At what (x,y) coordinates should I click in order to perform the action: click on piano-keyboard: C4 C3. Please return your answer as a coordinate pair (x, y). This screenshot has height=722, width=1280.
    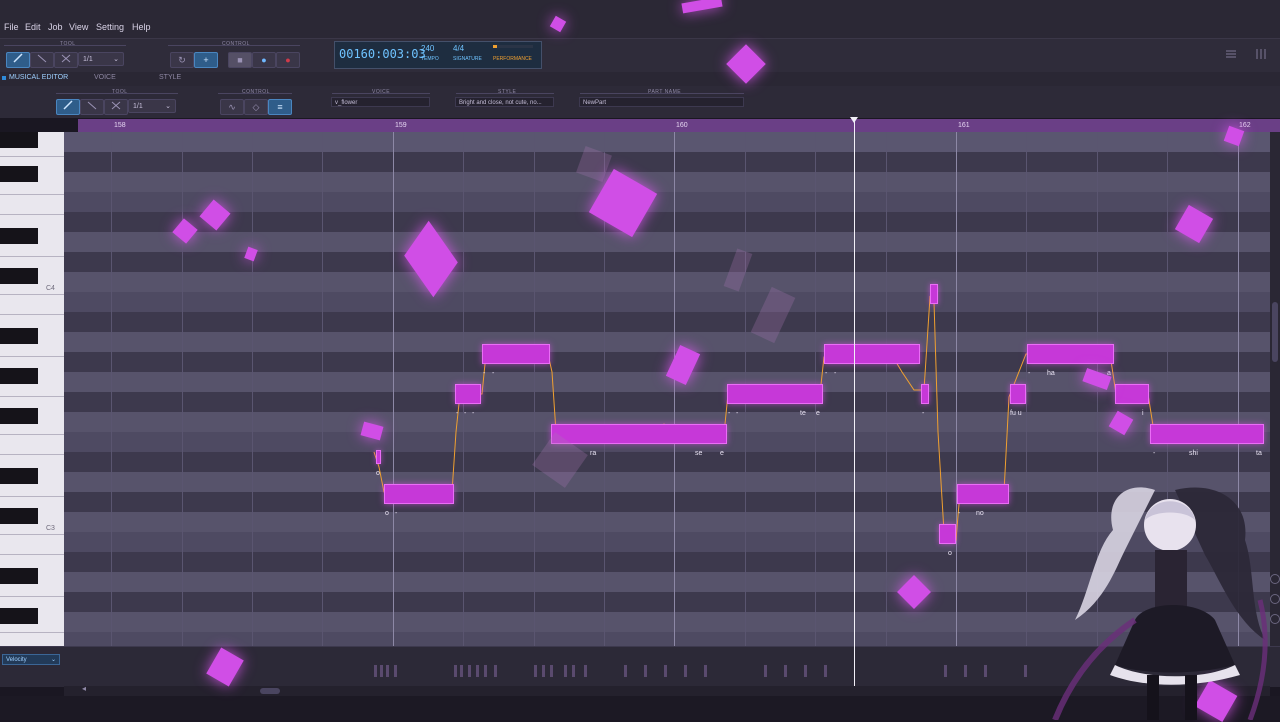
    Looking at the image, I should click on (32, 389).